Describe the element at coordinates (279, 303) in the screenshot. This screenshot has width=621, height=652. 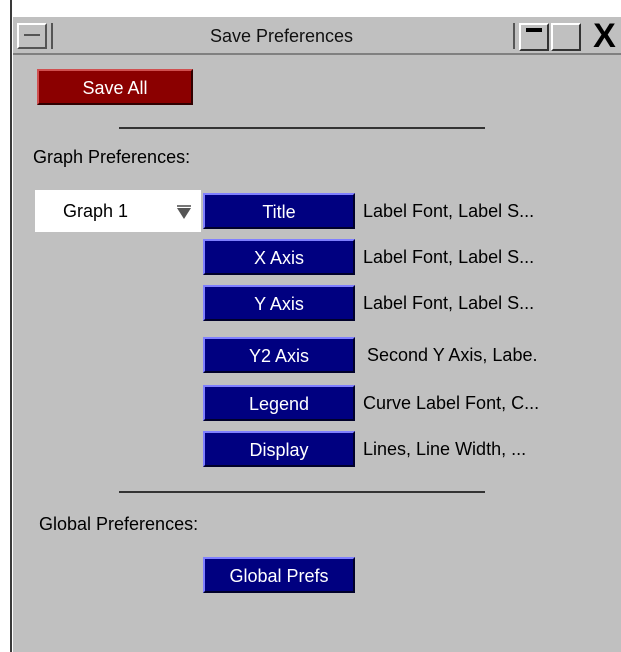
I see `y-axis-prefs-button: Y Axis` at that location.